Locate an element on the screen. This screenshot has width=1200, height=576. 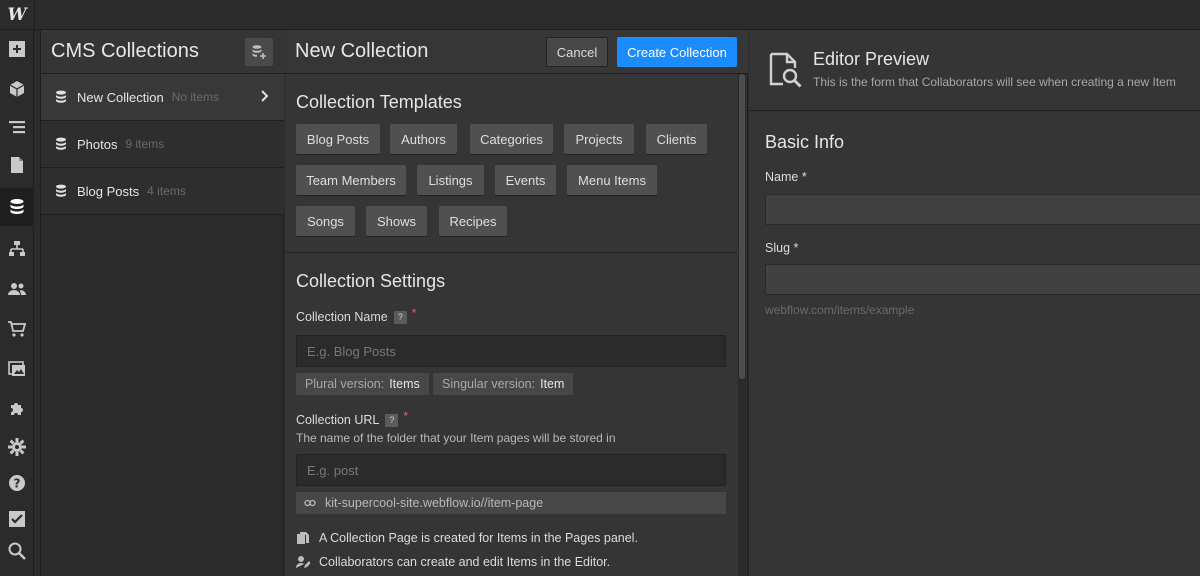
collection-settings-title: Collection Settings is located at coordinates (371, 281).